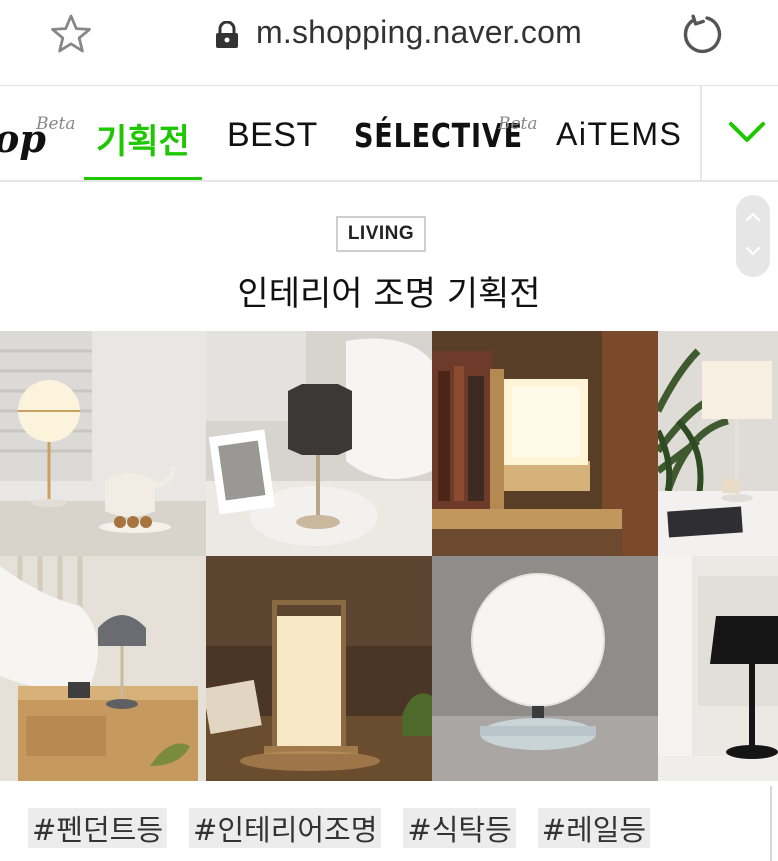  What do you see at coordinates (753, 251) in the screenshot?
I see `chevron-down-small-icon` at bounding box center [753, 251].